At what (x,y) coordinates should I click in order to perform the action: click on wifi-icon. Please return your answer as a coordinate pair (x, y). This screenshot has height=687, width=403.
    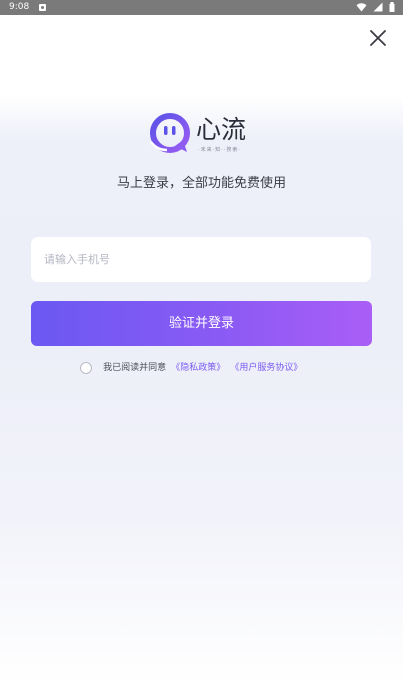
    Looking at the image, I should click on (361, 7).